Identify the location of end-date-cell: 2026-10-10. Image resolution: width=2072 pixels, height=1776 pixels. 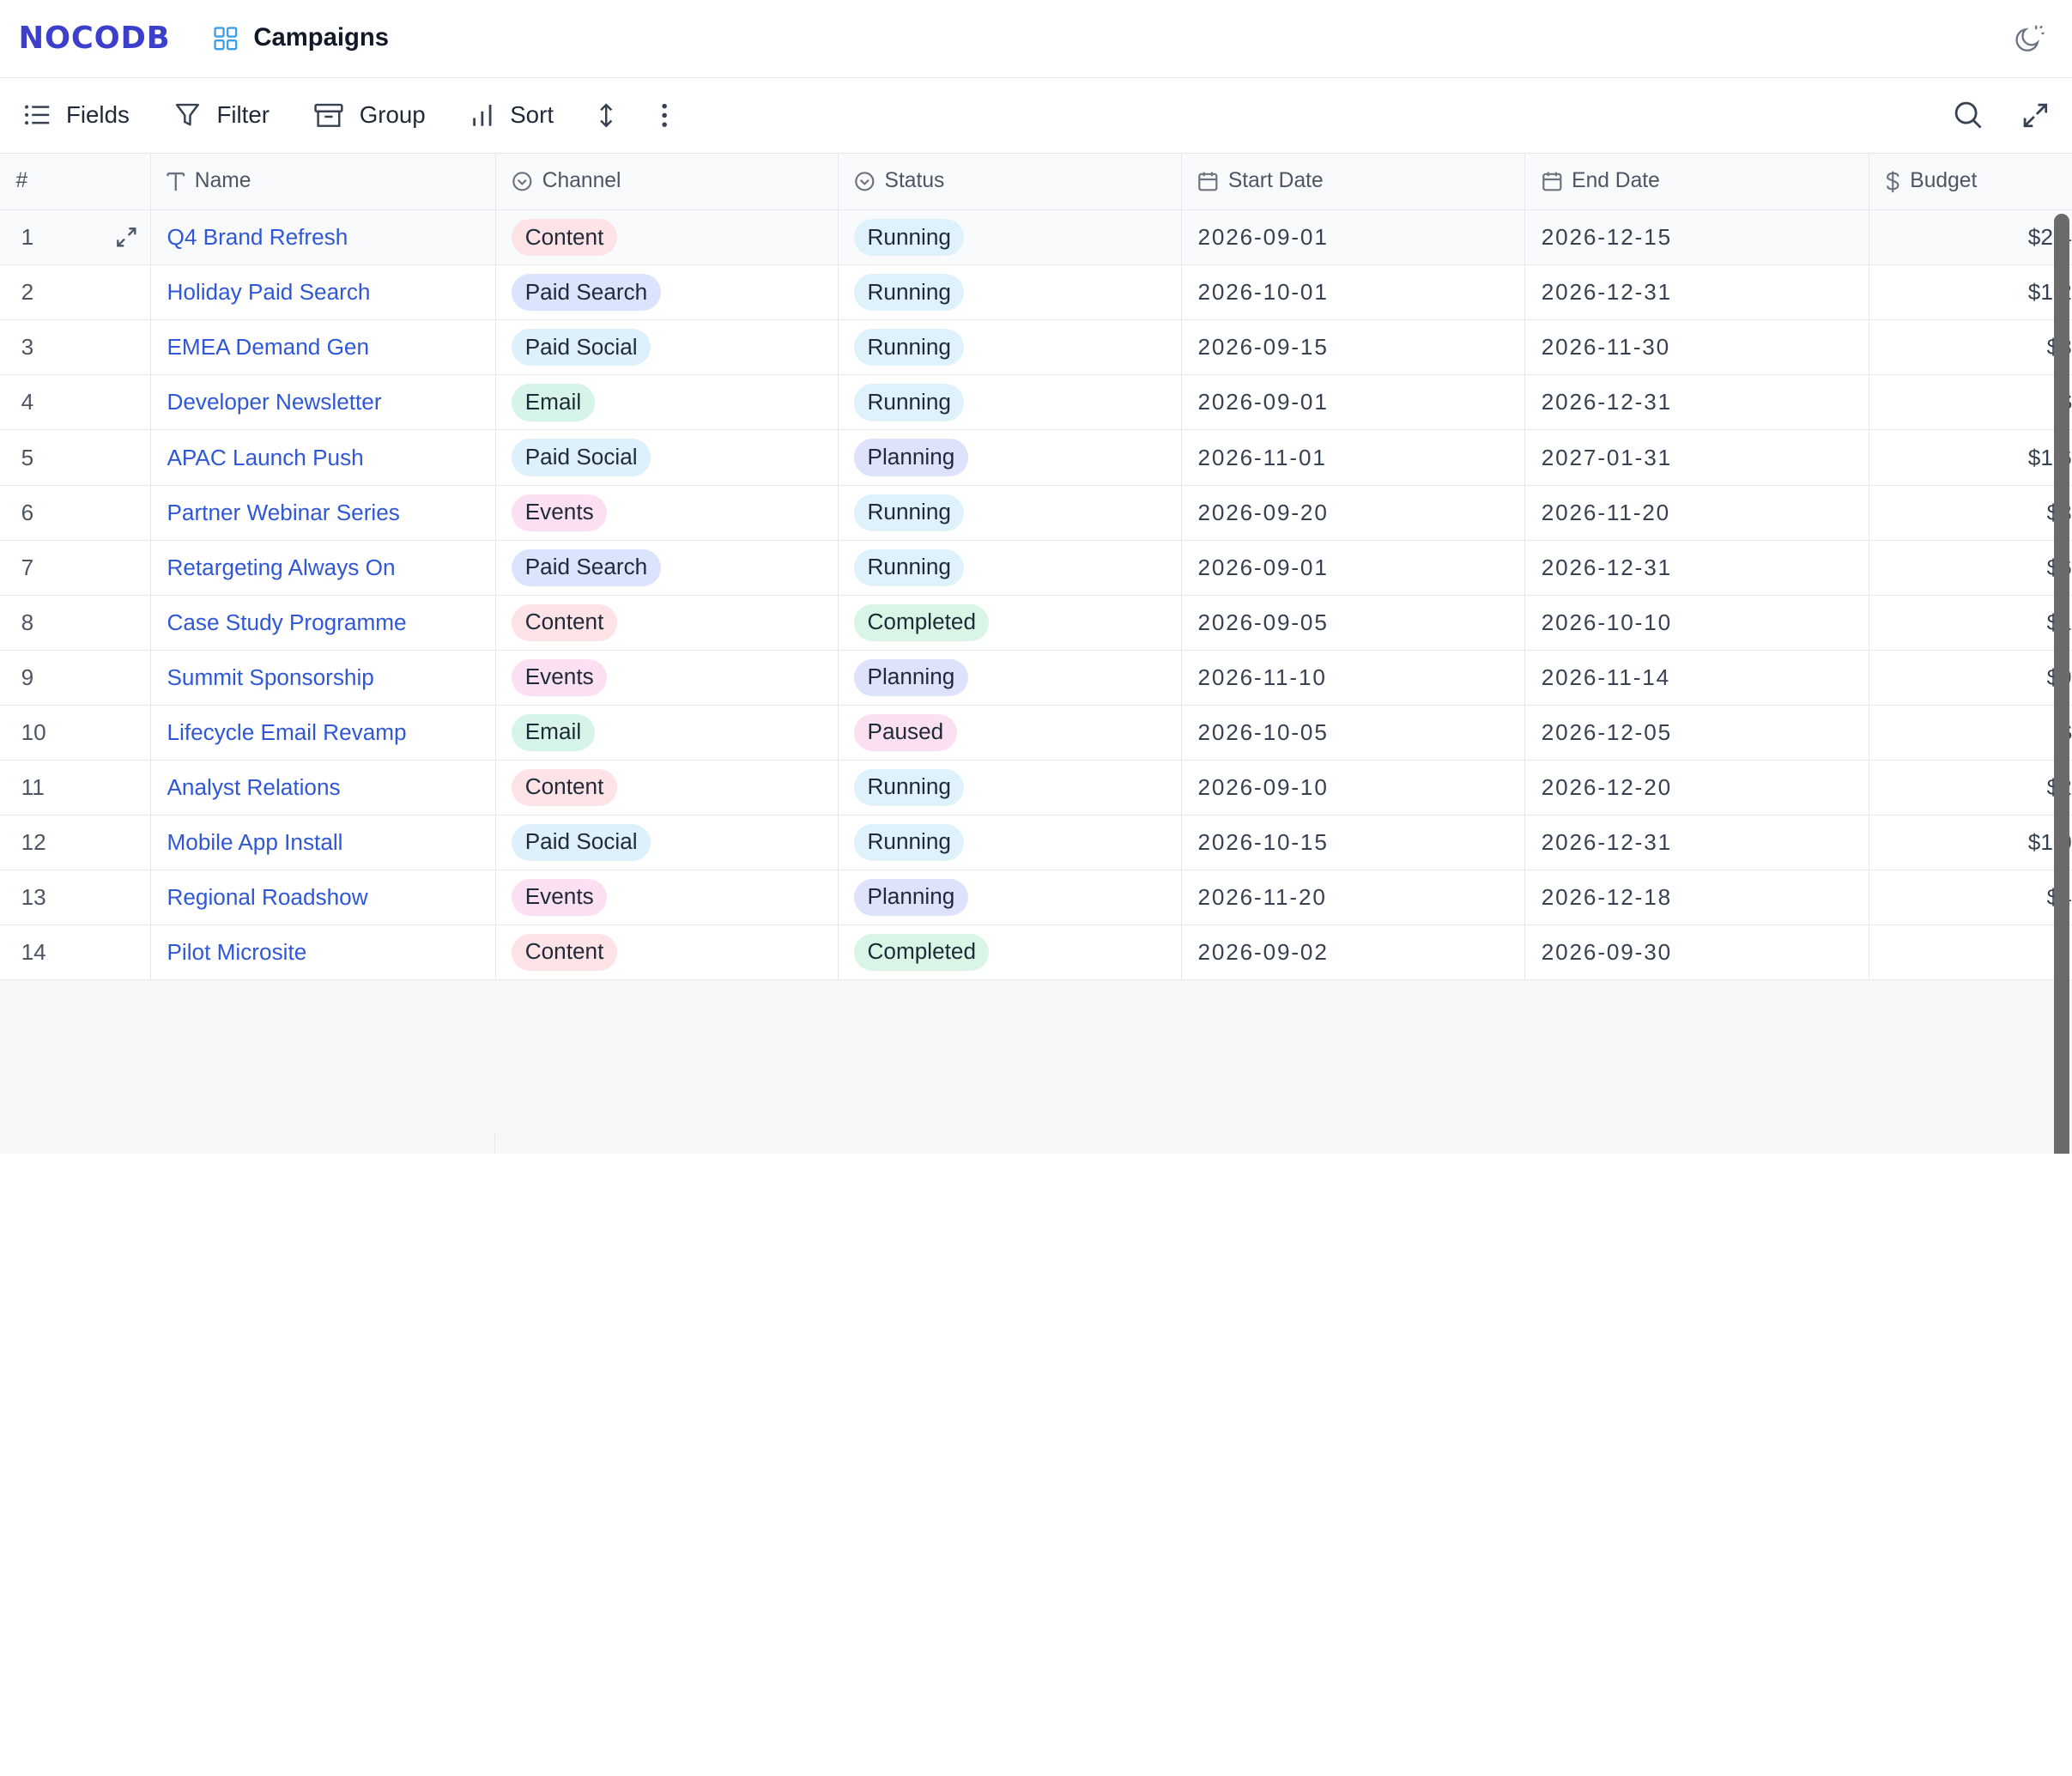
(1696, 623).